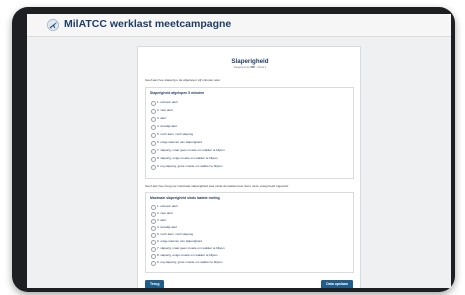  I want to click on section2-option-1: 1. extreem alert, so click(246, 207).